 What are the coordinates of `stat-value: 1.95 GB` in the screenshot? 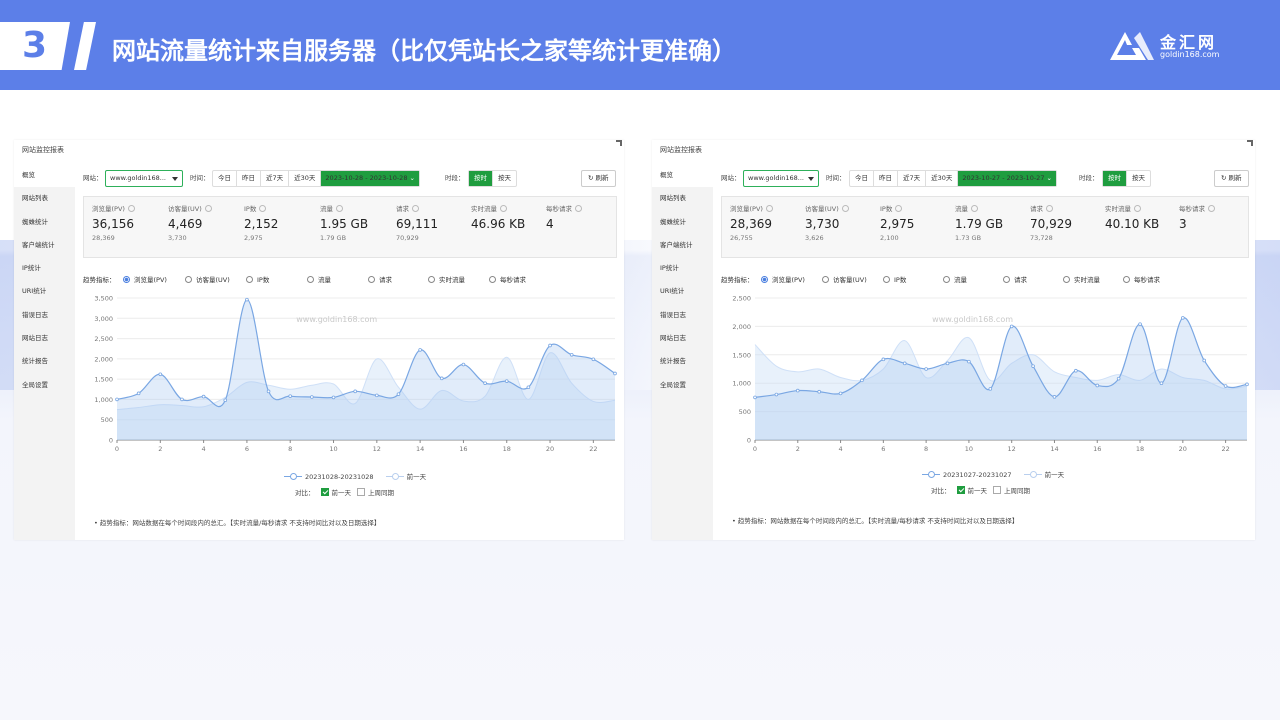 It's located at (344, 224).